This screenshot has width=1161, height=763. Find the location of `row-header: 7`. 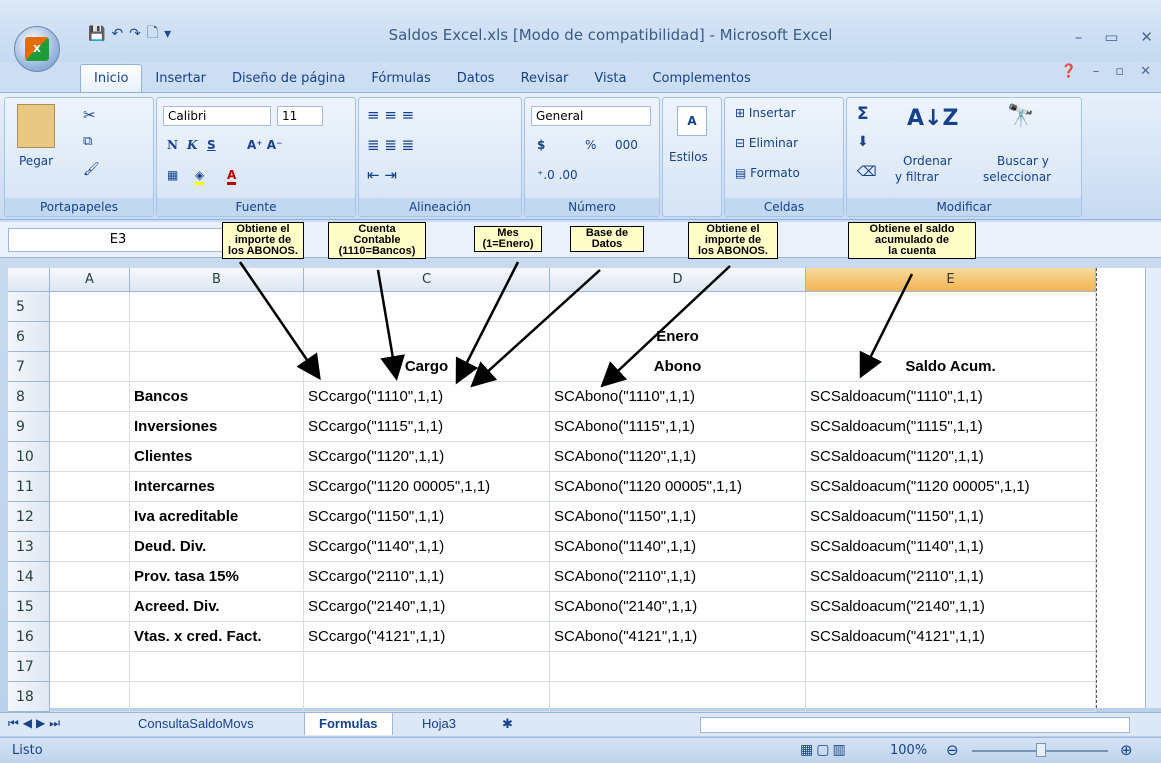

row-header: 7 is located at coordinates (29, 367).